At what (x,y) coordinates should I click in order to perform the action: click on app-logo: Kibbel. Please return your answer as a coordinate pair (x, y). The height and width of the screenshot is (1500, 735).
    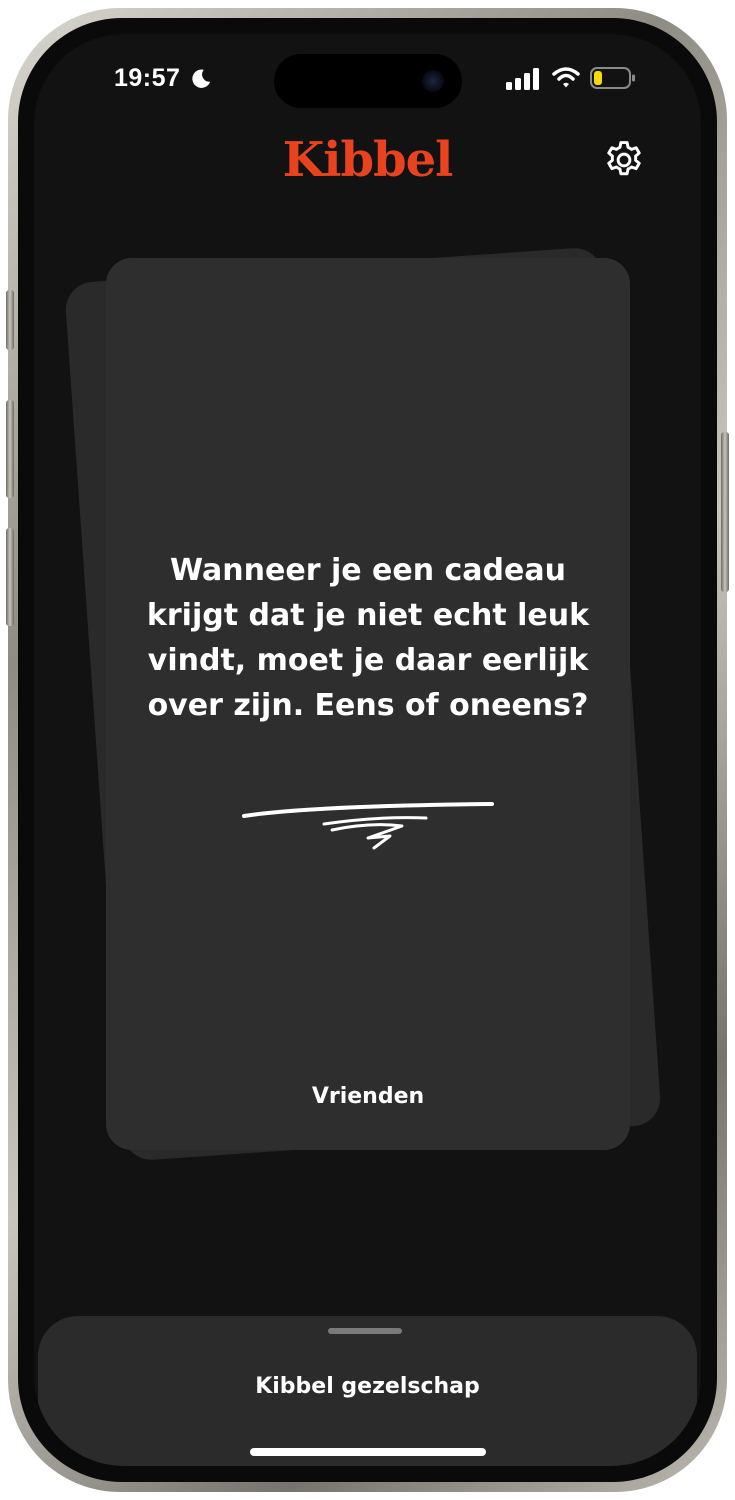
    Looking at the image, I should click on (368, 160).